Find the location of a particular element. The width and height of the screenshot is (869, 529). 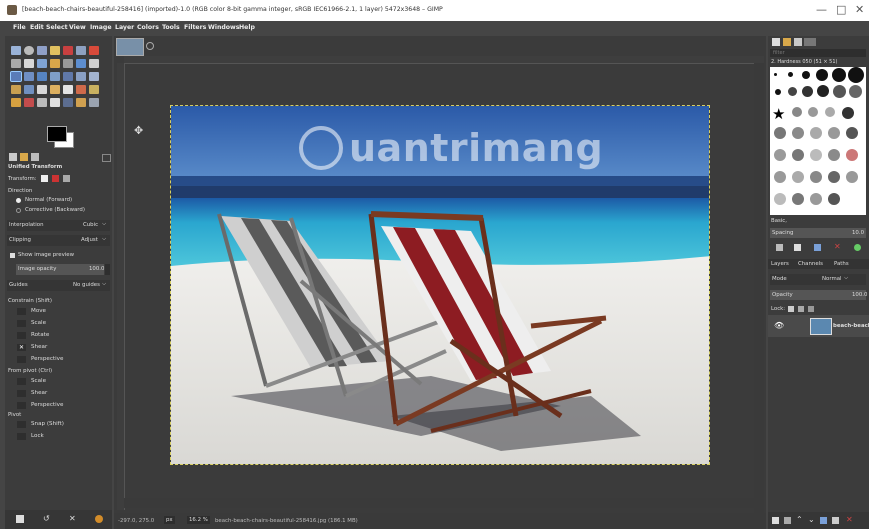

smudge-tool-icon is located at coordinates (42, 102).